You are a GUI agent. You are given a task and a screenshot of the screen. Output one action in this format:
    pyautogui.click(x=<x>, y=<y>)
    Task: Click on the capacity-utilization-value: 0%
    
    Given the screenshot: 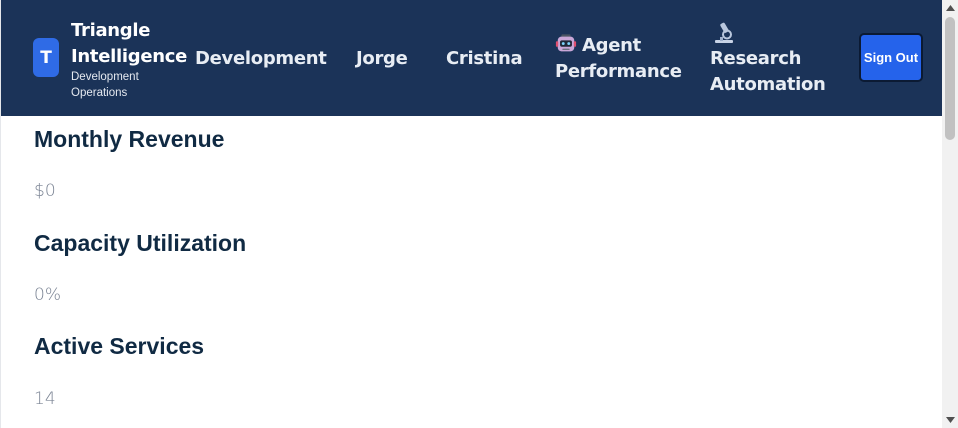 What is the action you would take?
    pyautogui.click(x=47, y=295)
    